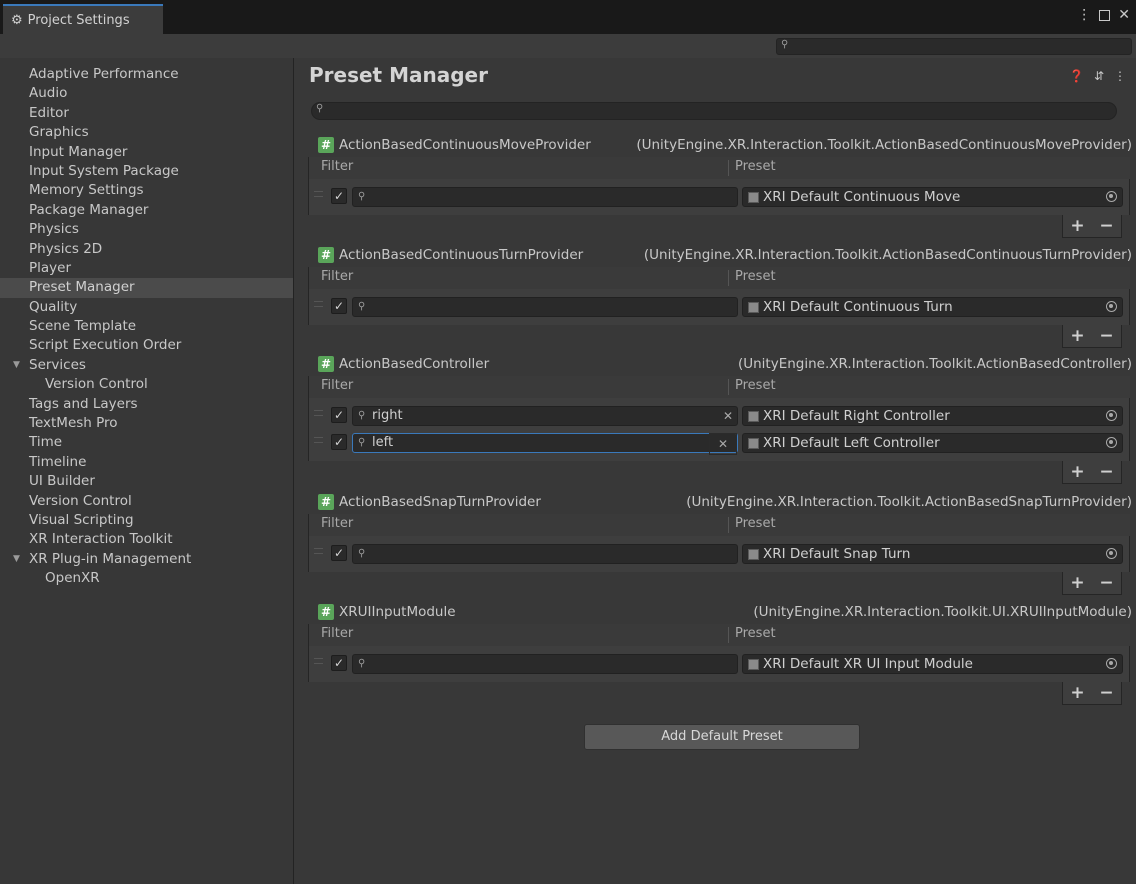  Describe the element at coordinates (62, 481) in the screenshot. I see `sidebar-item-label: UI Builder` at that location.